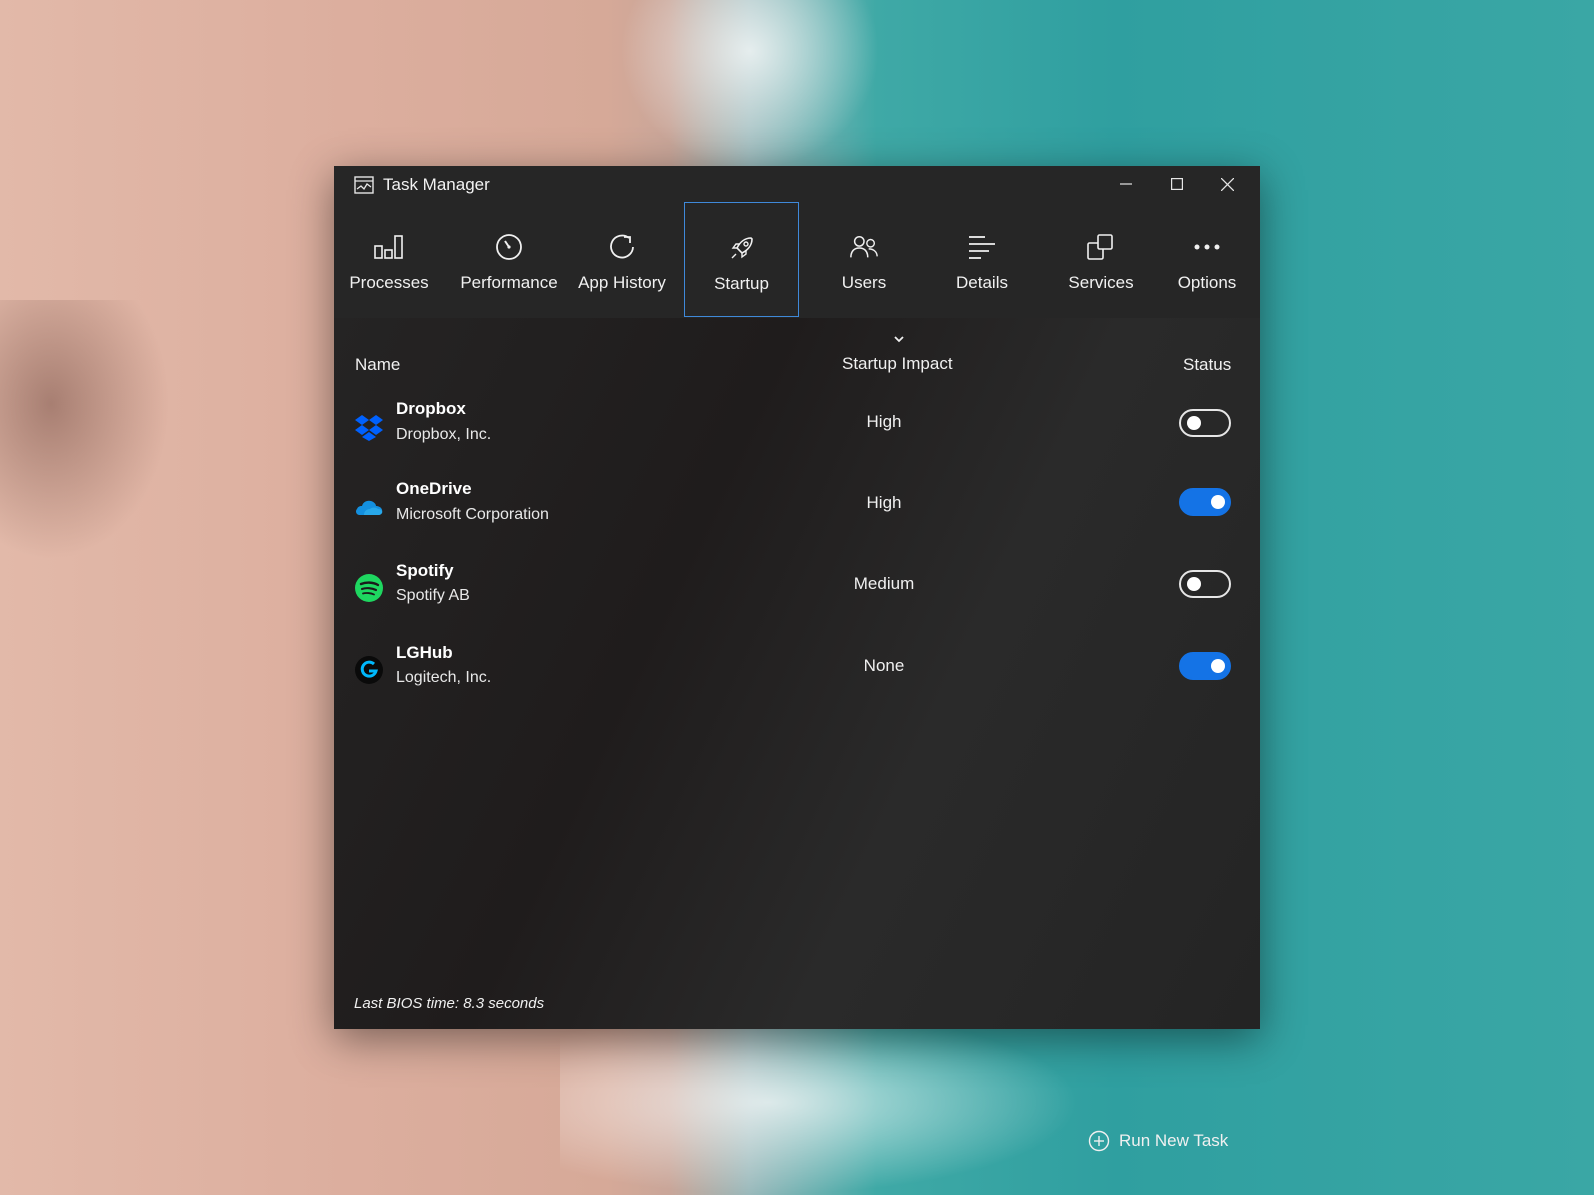 This screenshot has width=1594, height=1195. I want to click on table-row: Spotify Spotify AB Medium, so click(797, 592).